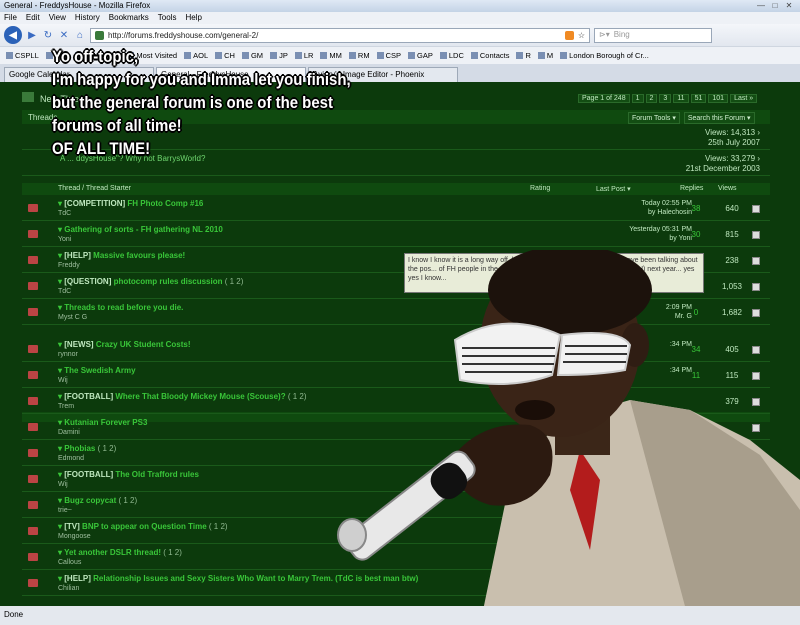  I want to click on thread-author: Chilian, so click(68, 588).